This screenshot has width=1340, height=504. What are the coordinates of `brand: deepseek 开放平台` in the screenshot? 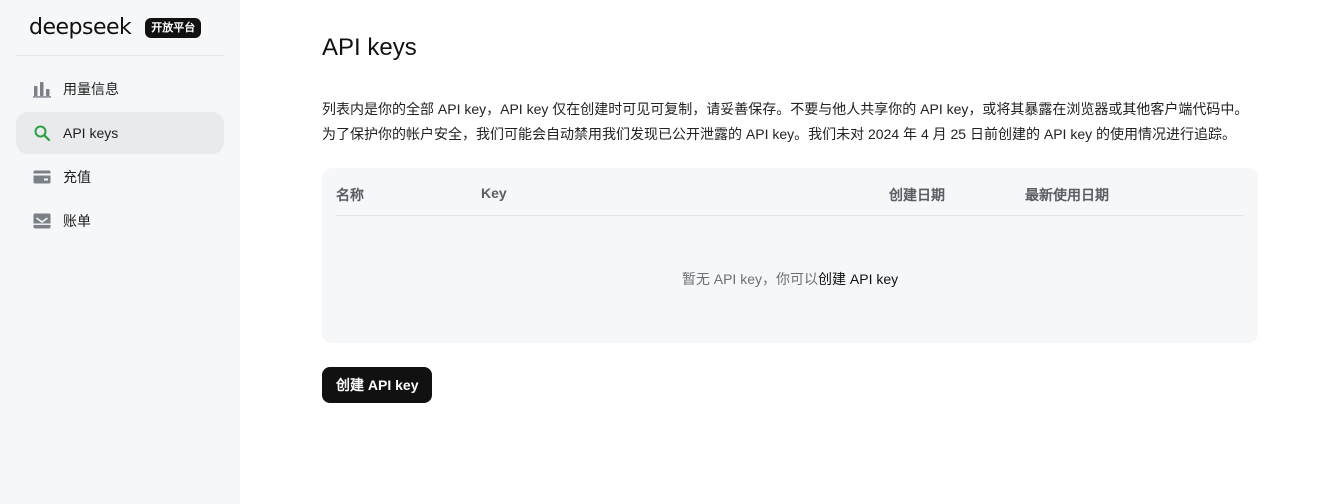 It's located at (120, 28).